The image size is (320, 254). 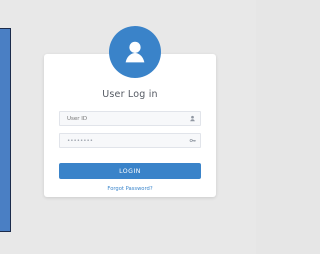 I want to click on user-avatar-icon, so click(x=135, y=52).